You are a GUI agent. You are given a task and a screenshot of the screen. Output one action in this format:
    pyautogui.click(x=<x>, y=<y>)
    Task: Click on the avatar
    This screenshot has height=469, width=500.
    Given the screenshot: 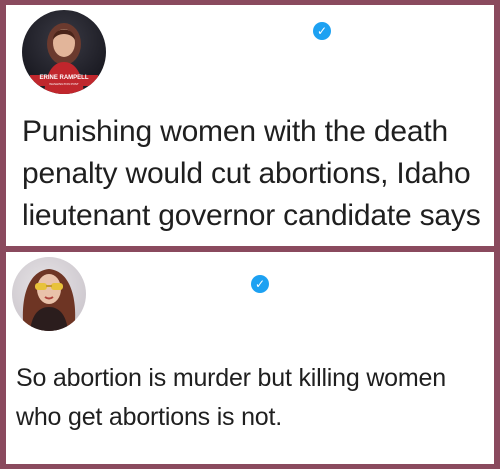 What is the action you would take?
    pyautogui.click(x=49, y=294)
    